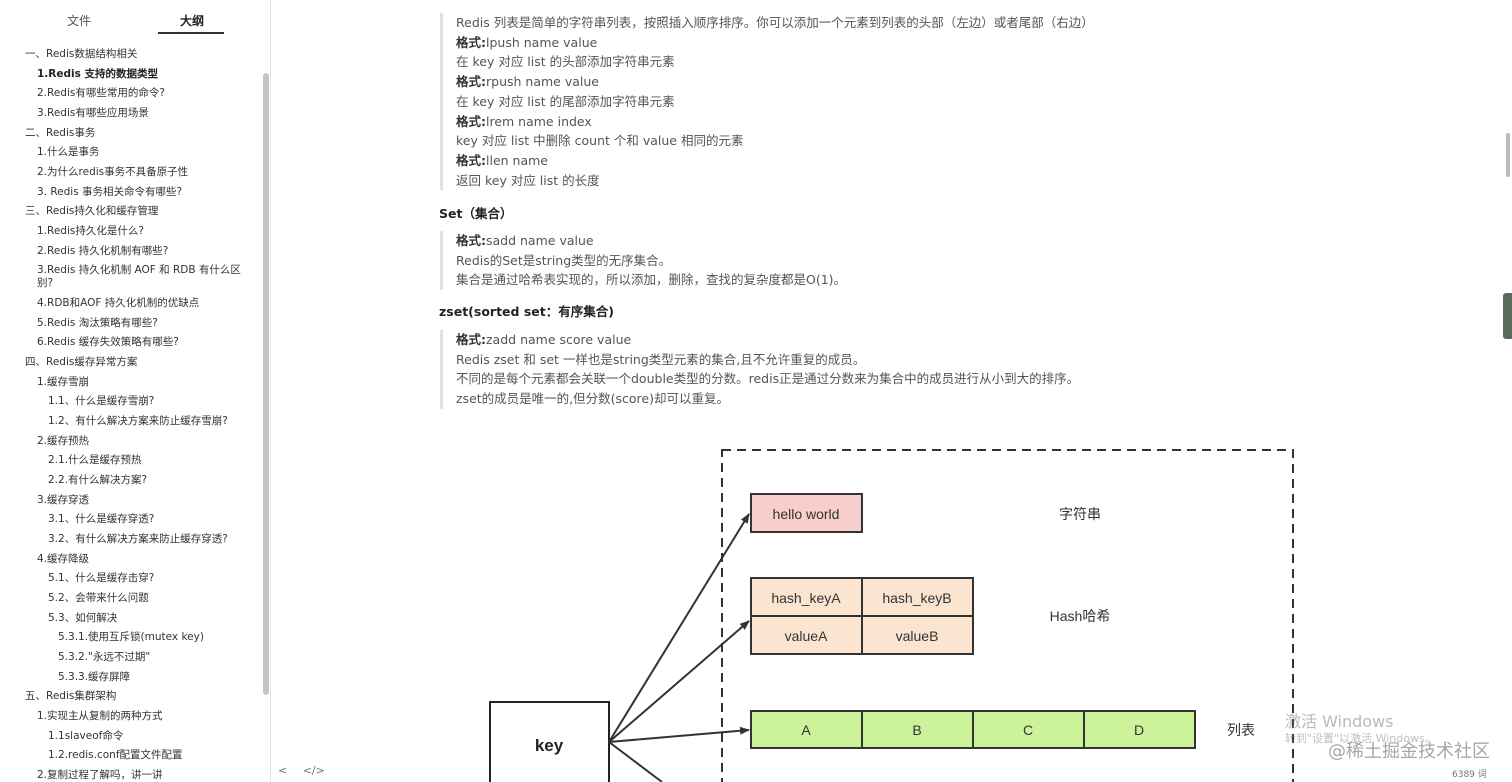 Image resolution: width=1512 pixels, height=782 pixels. What do you see at coordinates (565, 62) in the screenshot?
I see `list-desc: 在 key 对应 list 的头部添加字符串元素` at bounding box center [565, 62].